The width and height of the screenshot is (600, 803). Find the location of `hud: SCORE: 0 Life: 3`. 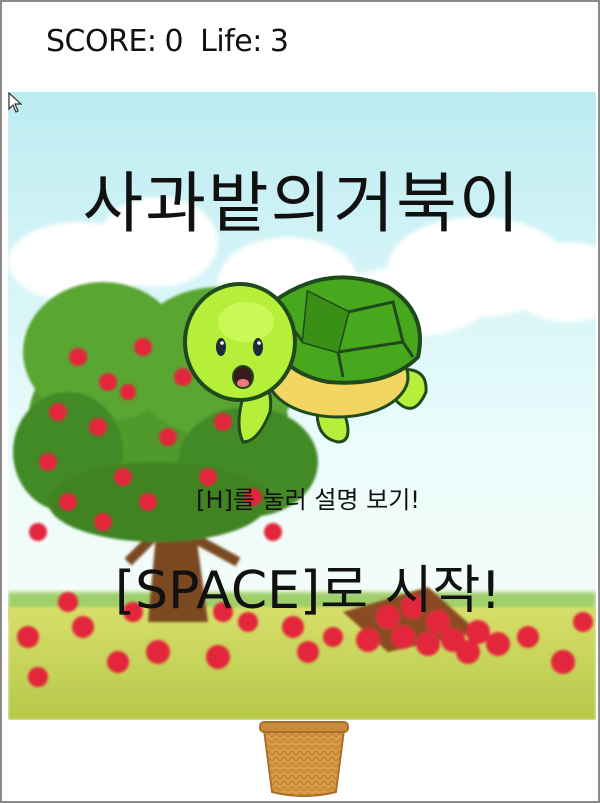

hud: SCORE: 0 Life: 3 is located at coordinates (171, 41).